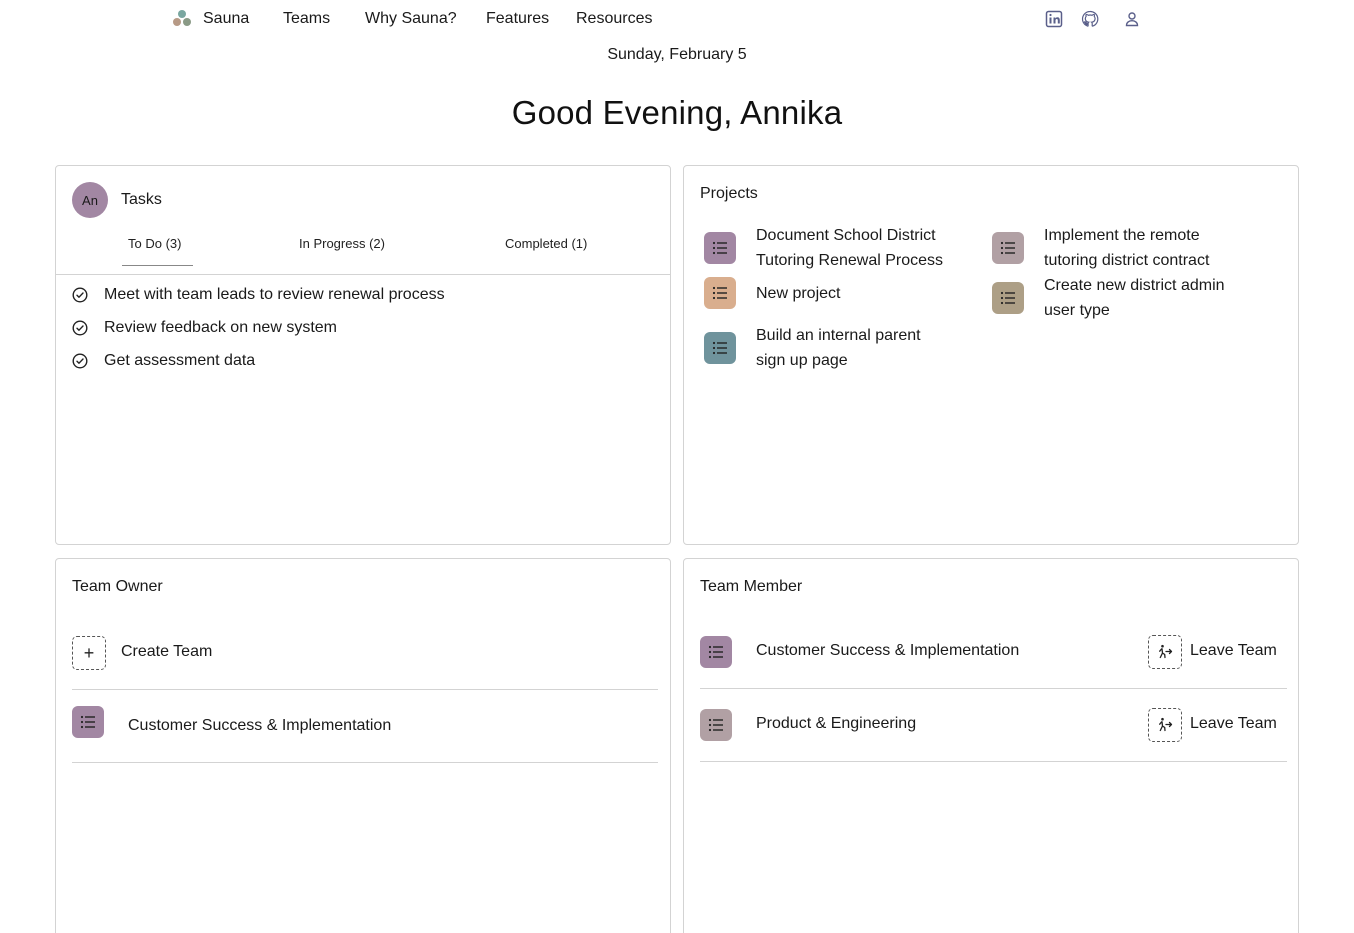 This screenshot has width=1354, height=933. Describe the element at coordinates (90, 200) in the screenshot. I see `avatar: An` at that location.